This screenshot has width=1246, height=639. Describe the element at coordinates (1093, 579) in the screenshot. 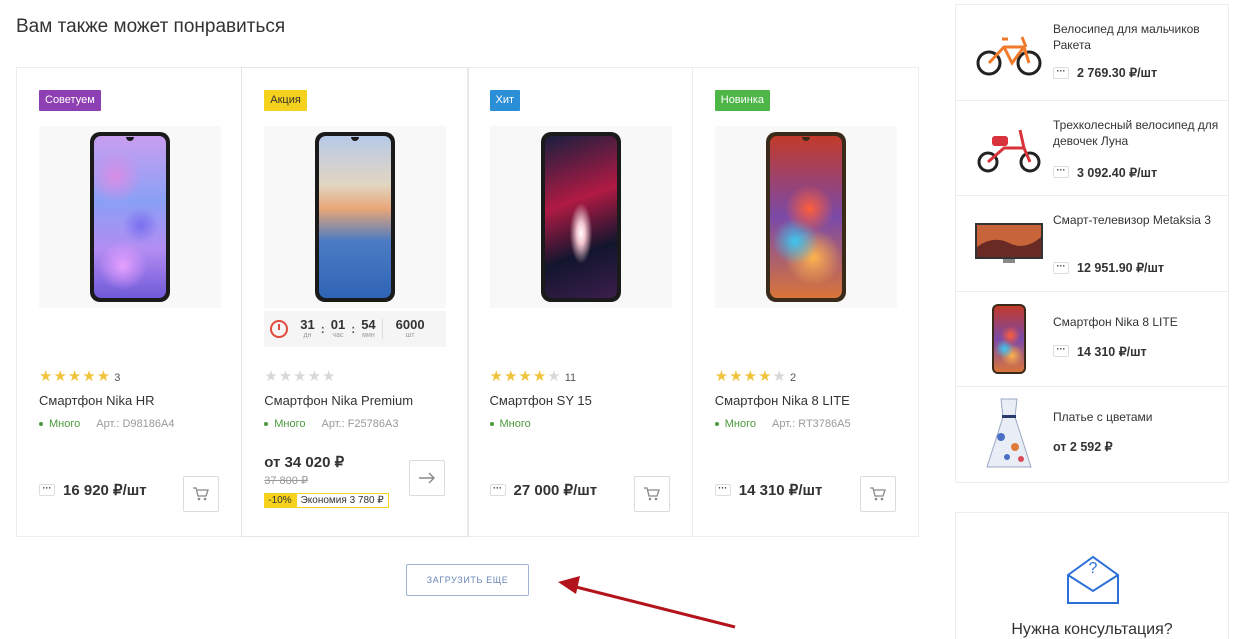

I see `envelope-question-icon: ?` at that location.